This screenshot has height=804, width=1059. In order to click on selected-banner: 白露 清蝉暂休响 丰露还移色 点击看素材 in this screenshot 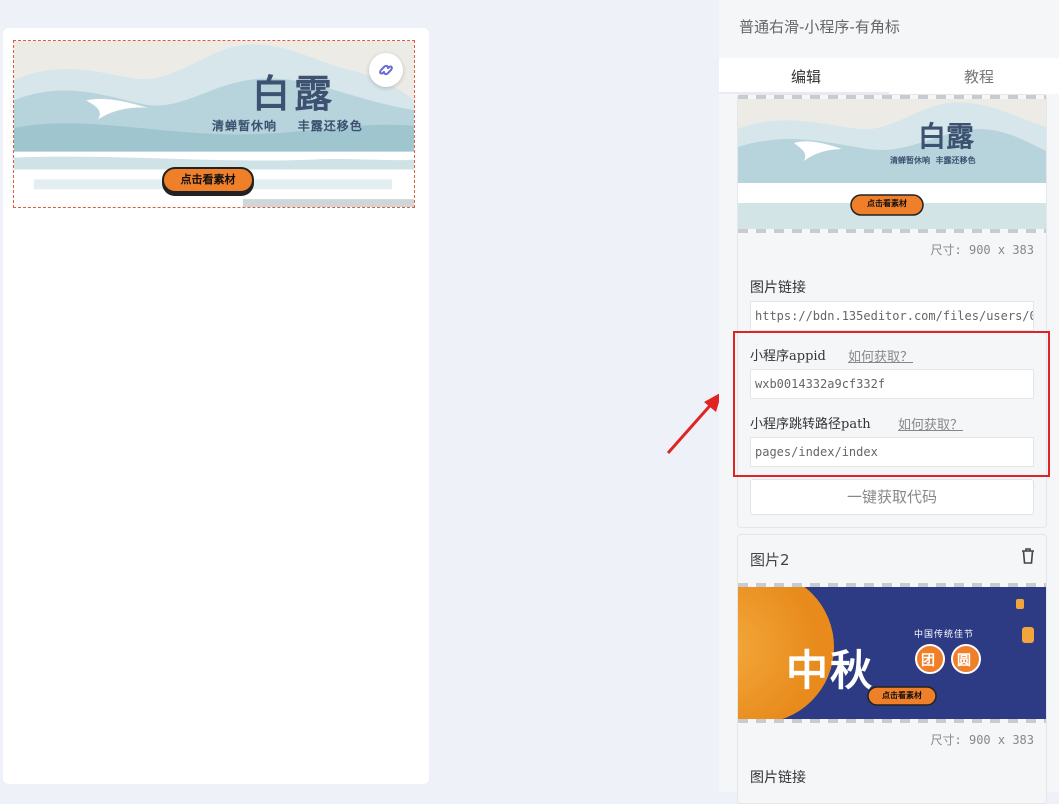, I will do `click(214, 124)`.